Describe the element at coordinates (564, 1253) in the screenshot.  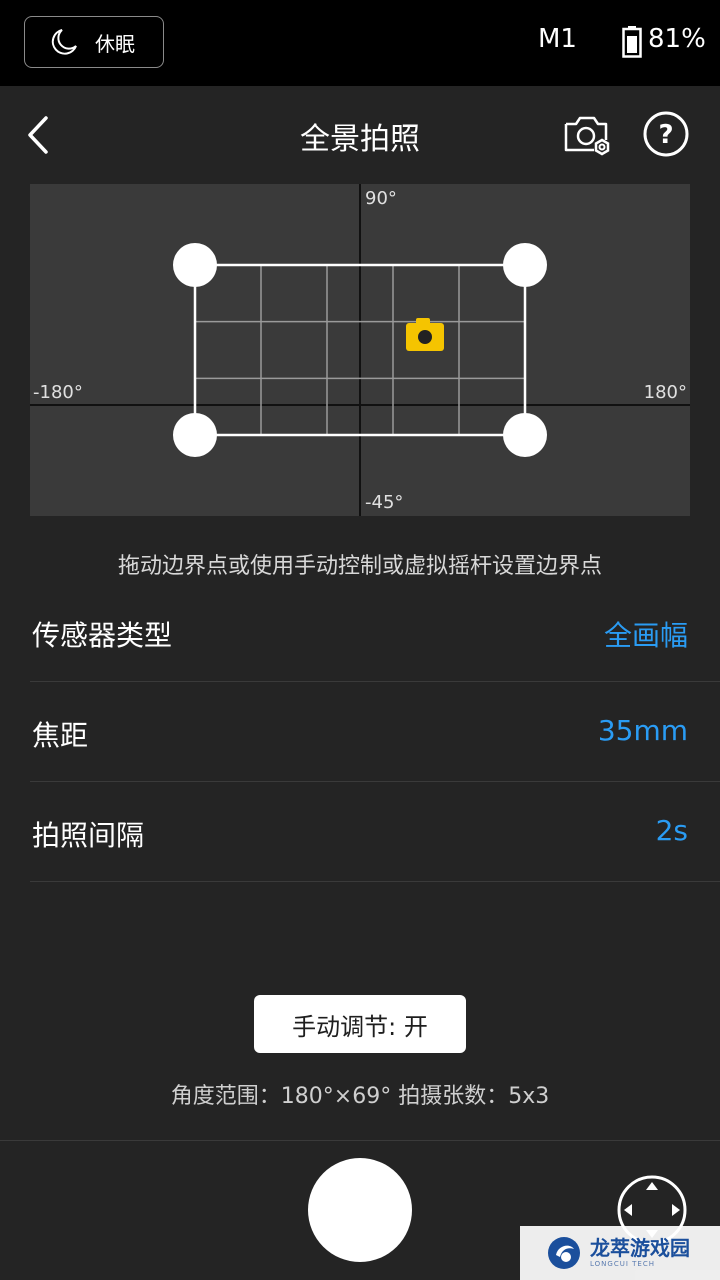
I see `watermark-logo-icon` at that location.